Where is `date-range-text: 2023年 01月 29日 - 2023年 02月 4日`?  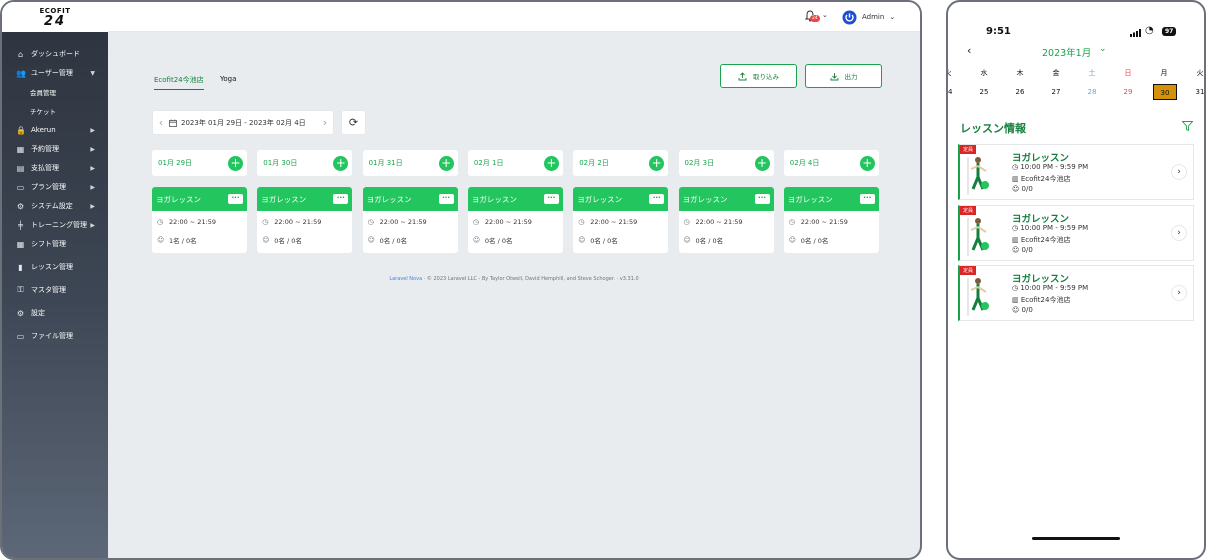 date-range-text: 2023年 01月 29日 - 2023年 02月 4日 is located at coordinates (243, 122).